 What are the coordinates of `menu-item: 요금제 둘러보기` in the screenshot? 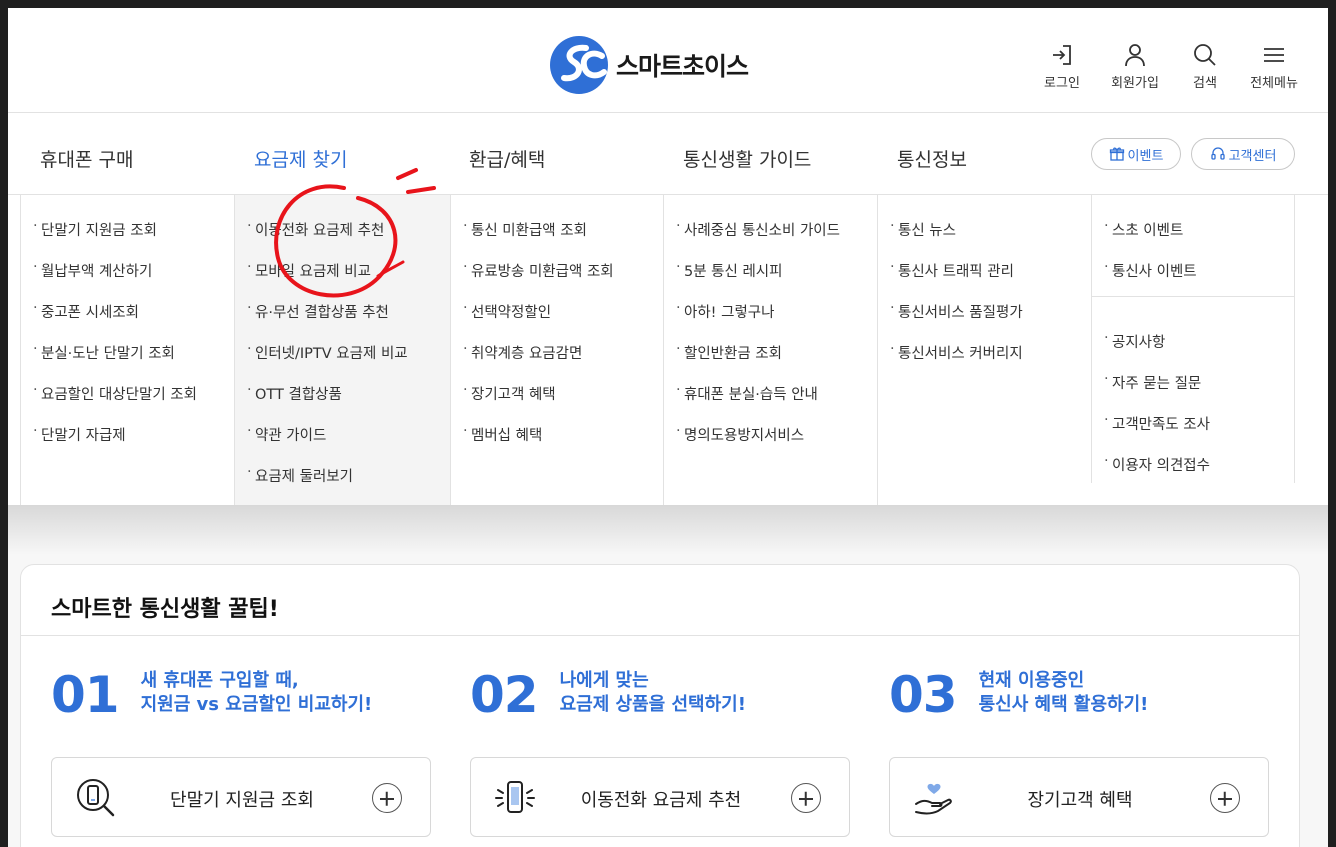 It's located at (342, 485).